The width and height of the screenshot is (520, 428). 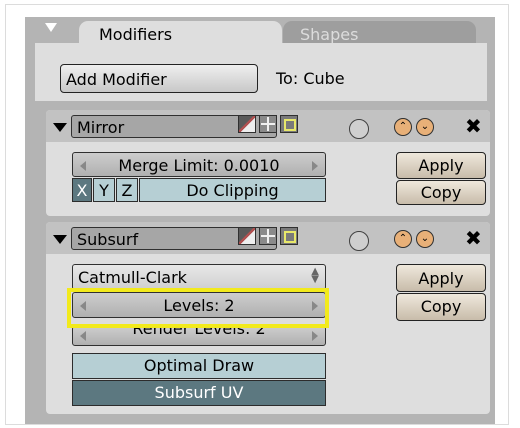 What do you see at coordinates (199, 336) in the screenshot?
I see `render-levels-field: Render Levels: 2` at bounding box center [199, 336].